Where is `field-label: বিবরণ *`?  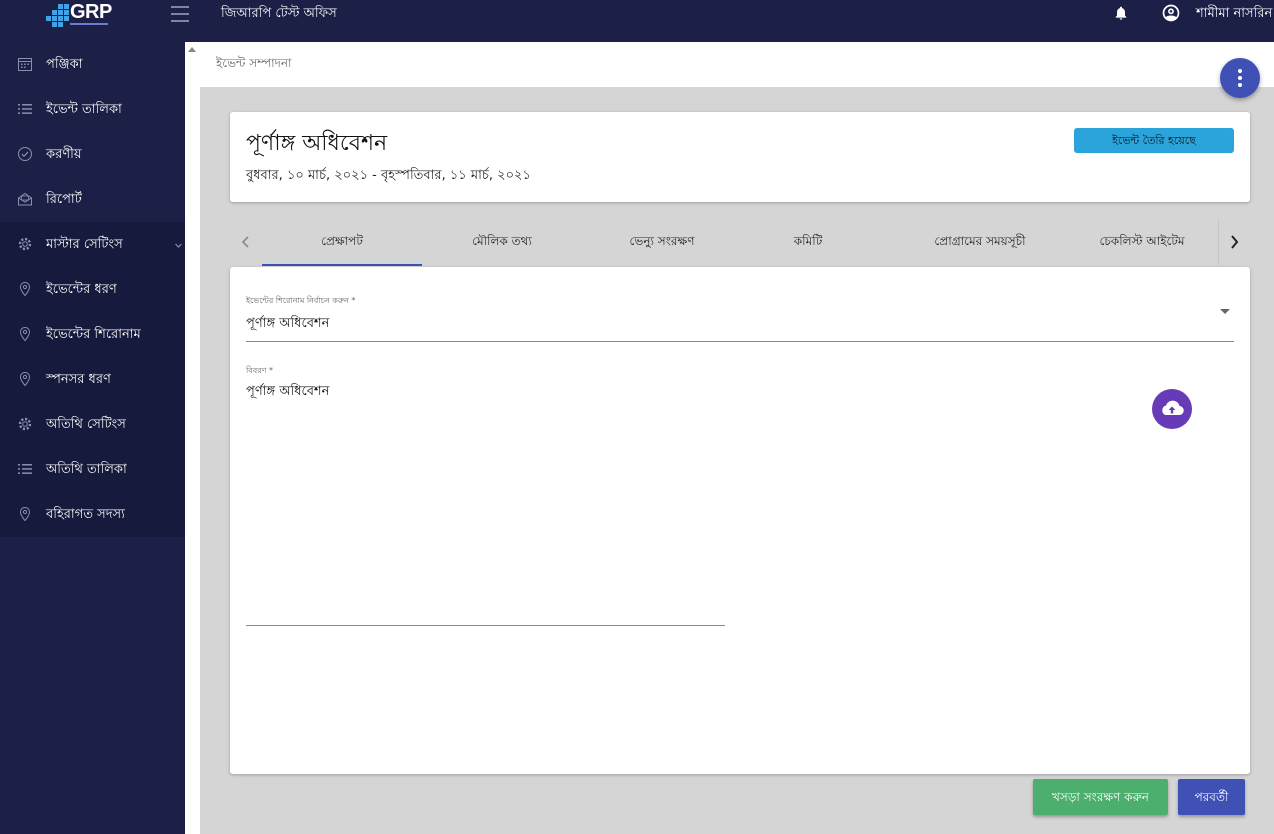 field-label: বিবরণ * is located at coordinates (259, 370).